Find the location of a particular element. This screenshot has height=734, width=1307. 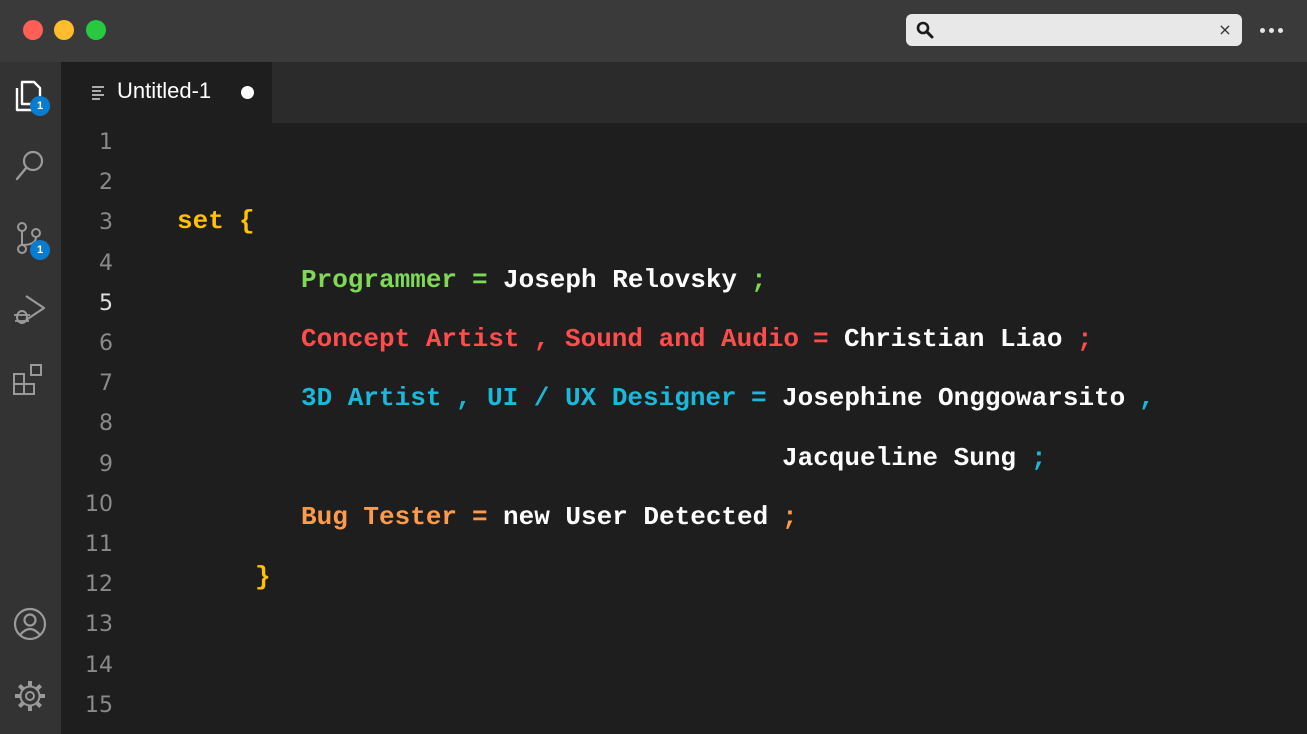

activity-bar: 1 1 is located at coordinates (30, 398).